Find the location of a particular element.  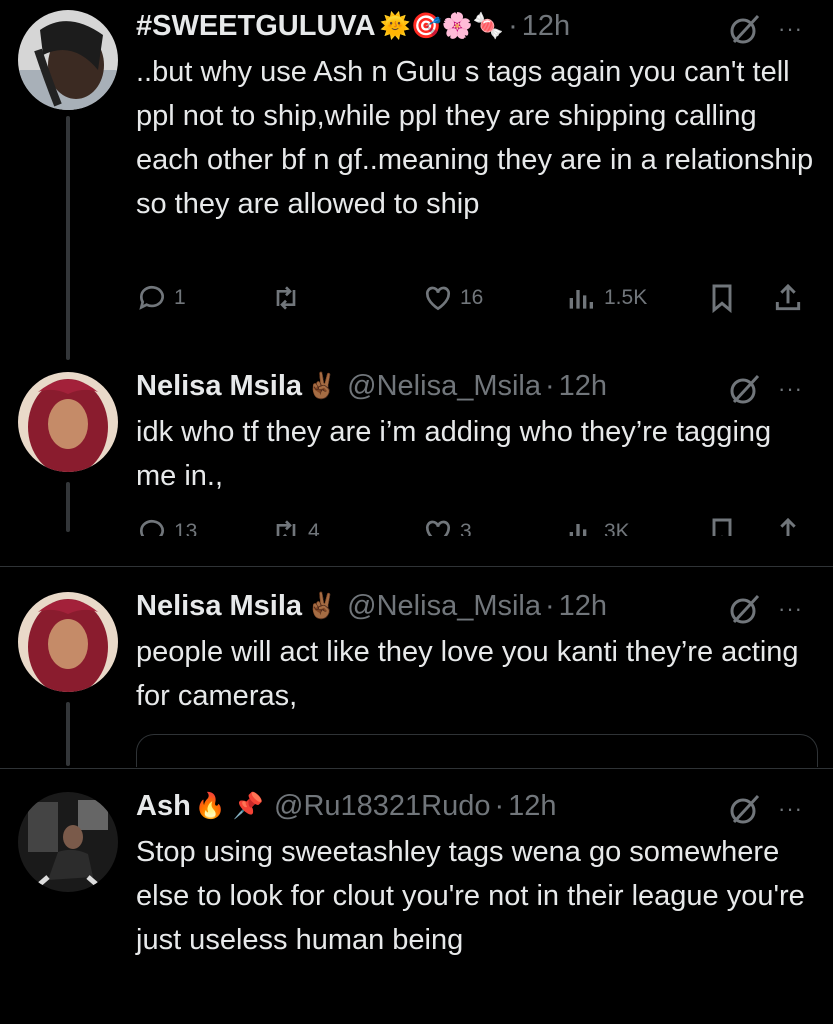

tweet-header: Ash 🔥 📌 @Ru18321Rudo · 12h is located at coordinates (346, 806).